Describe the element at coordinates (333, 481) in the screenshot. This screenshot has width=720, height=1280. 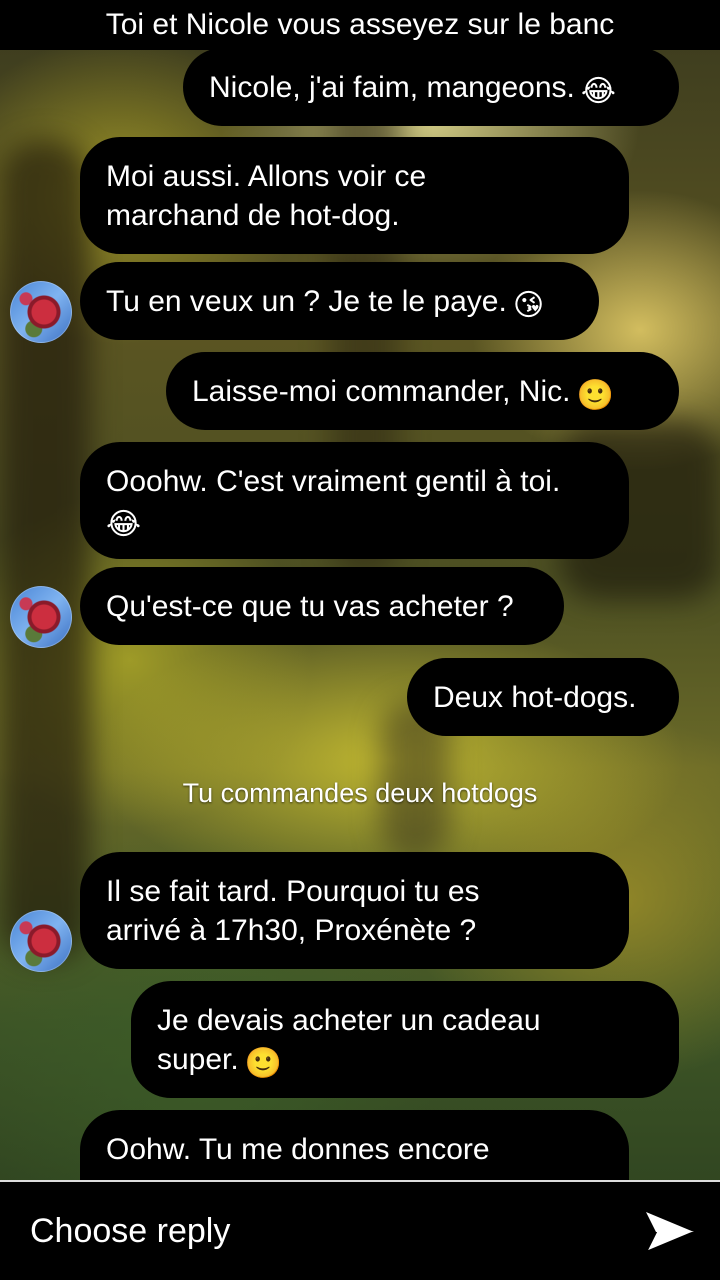
I see `message-text: Ooohw. C'est vraiment gentil à toi.` at that location.